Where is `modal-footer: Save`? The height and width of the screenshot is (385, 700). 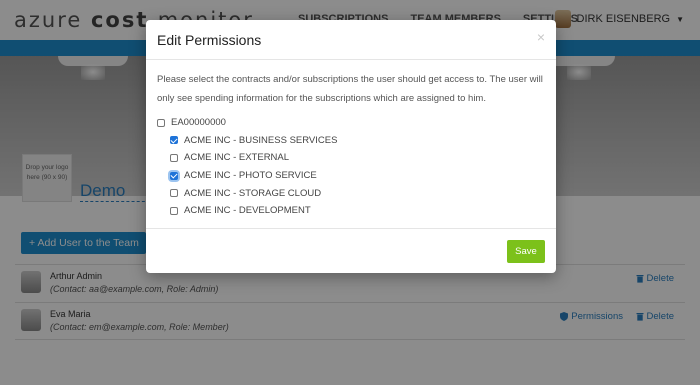
modal-footer: Save is located at coordinates (351, 250).